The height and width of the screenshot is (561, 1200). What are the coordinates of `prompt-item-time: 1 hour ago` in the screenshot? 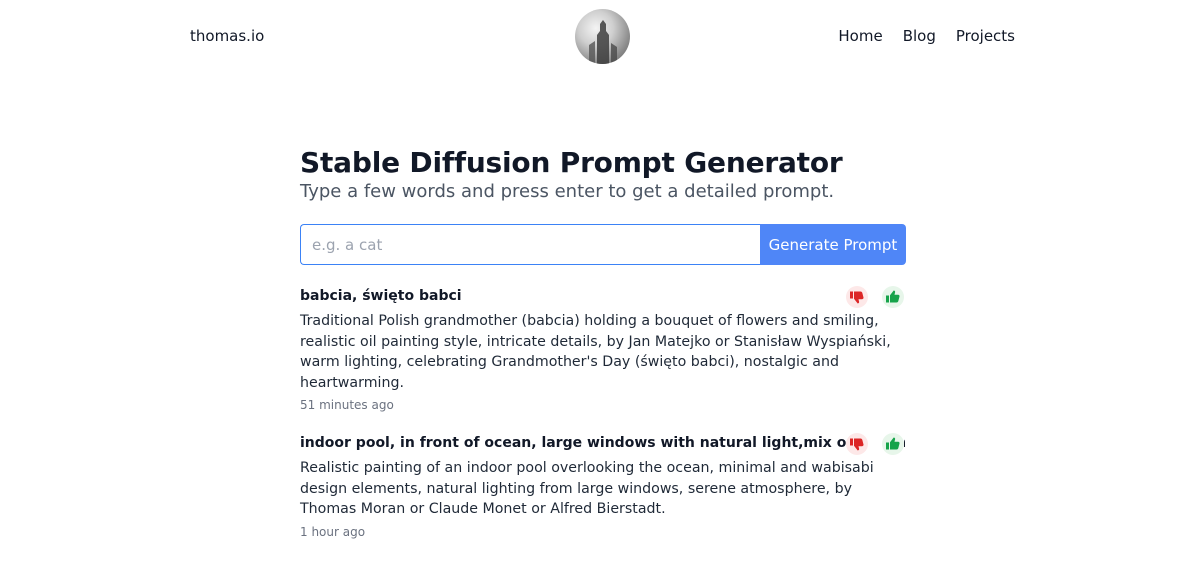 It's located at (333, 531).